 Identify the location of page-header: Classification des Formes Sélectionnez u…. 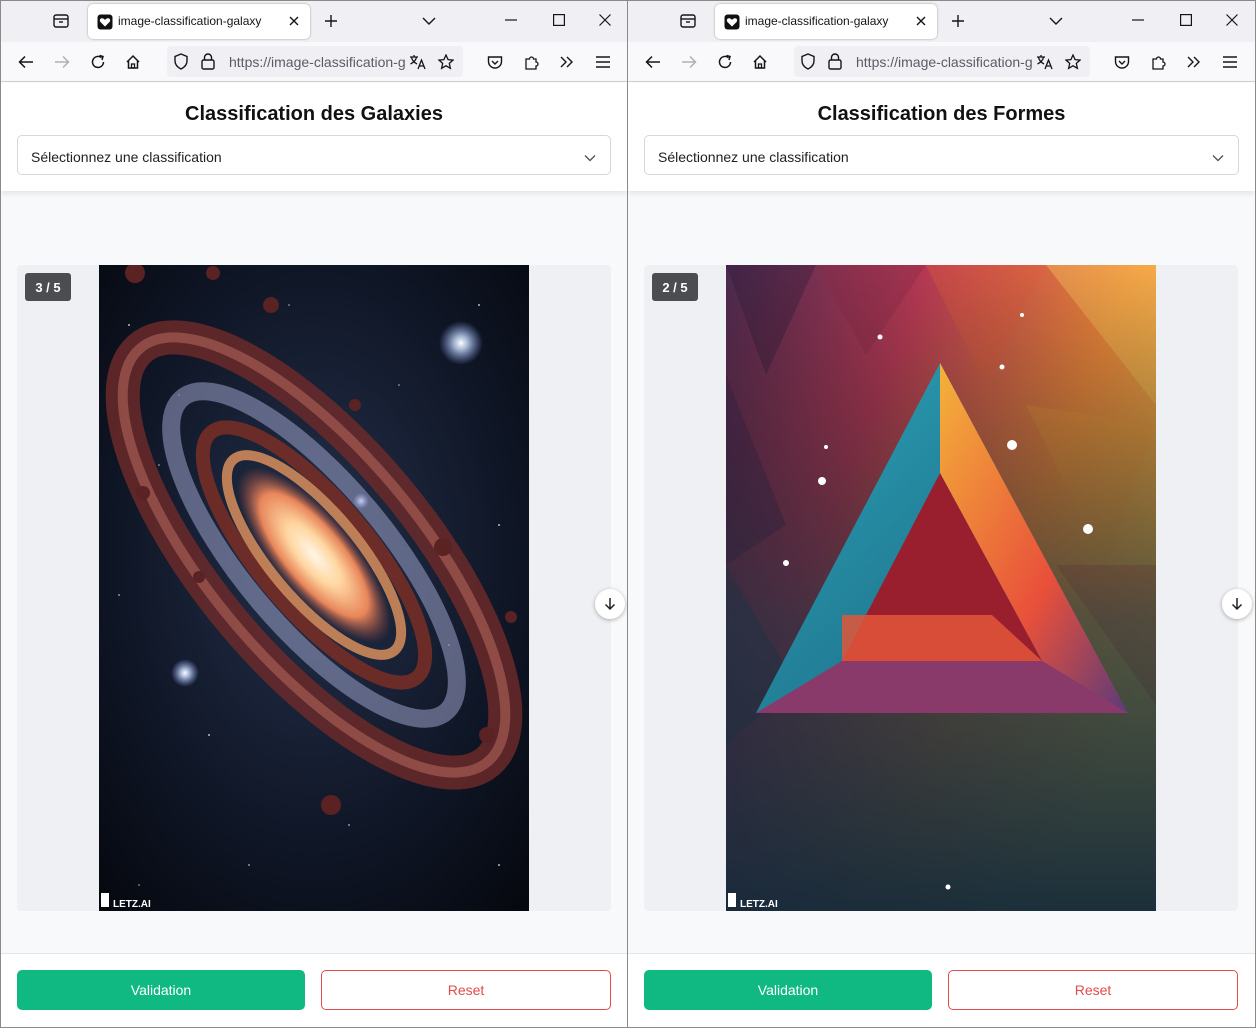
(941, 137).